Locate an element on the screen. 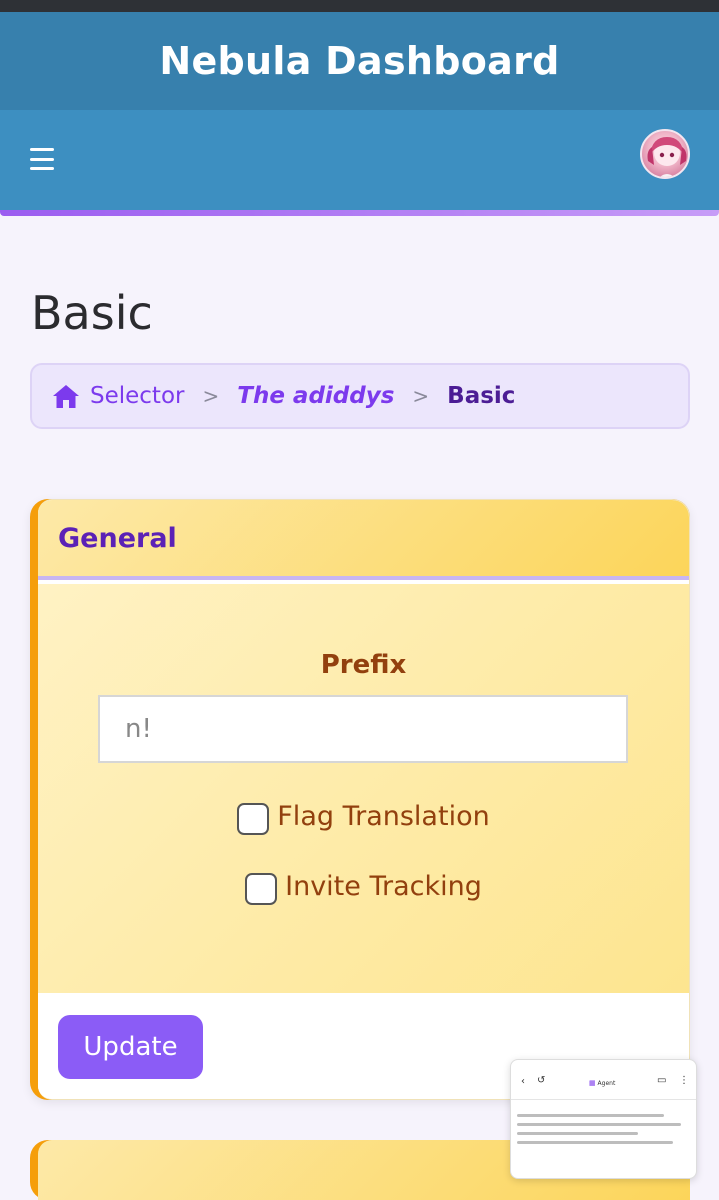  invite-tracking-row: Invite Tracking is located at coordinates (363, 886).